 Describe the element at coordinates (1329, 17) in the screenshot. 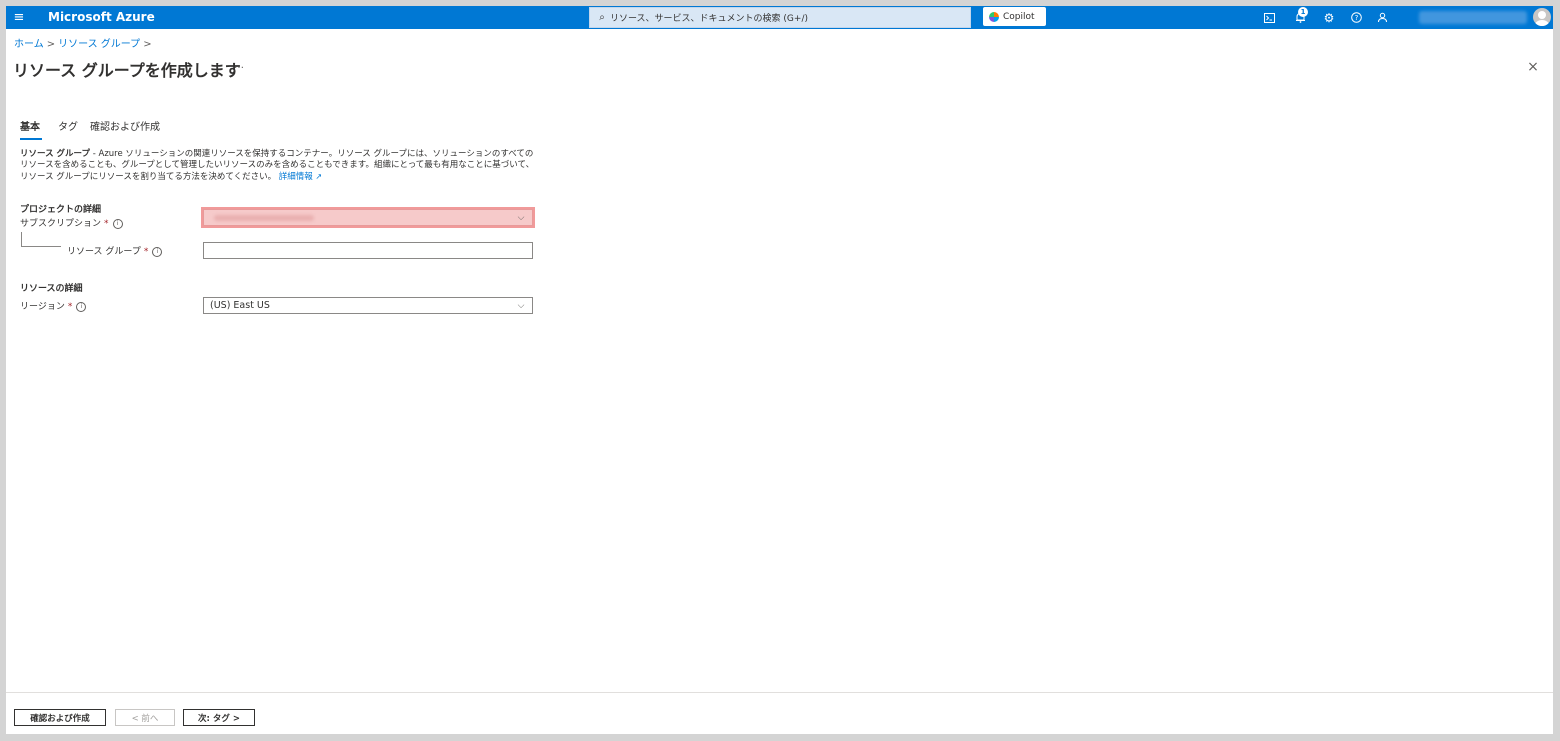

I see `gear-icon: ⚙` at that location.